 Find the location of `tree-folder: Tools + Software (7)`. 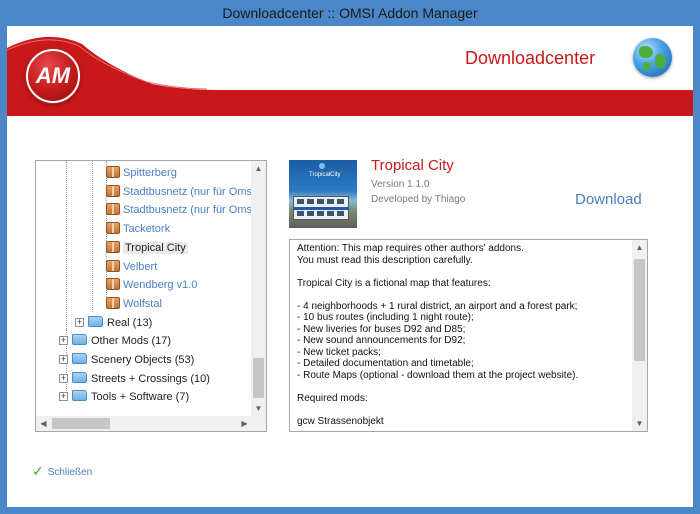

tree-folder: Tools + Software (7) is located at coordinates (130, 397).